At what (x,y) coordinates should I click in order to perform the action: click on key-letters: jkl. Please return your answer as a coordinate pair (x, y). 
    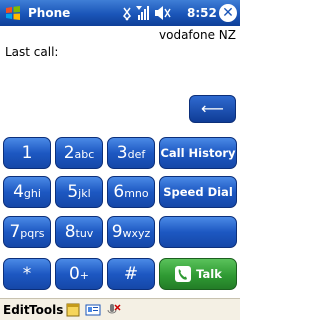
    Looking at the image, I should click on (84, 193).